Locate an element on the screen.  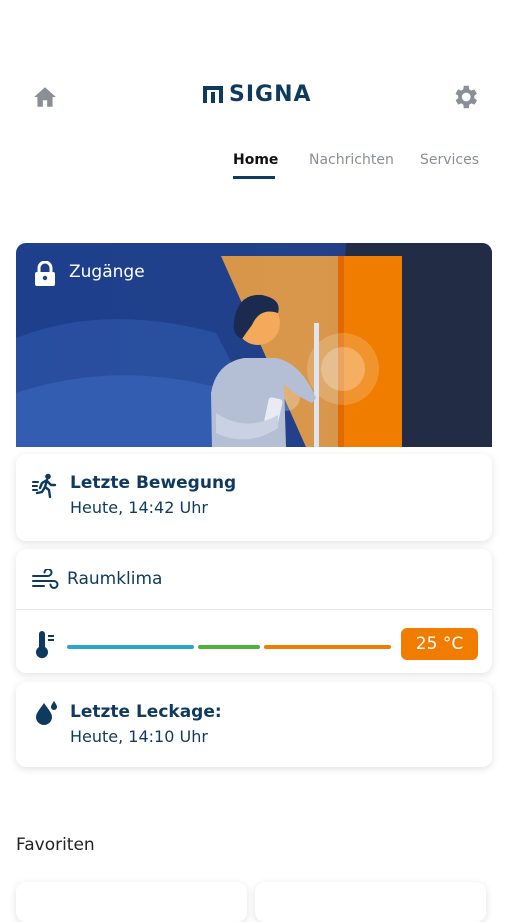
last-leak-title: Letzte Leckage: is located at coordinates (146, 712).